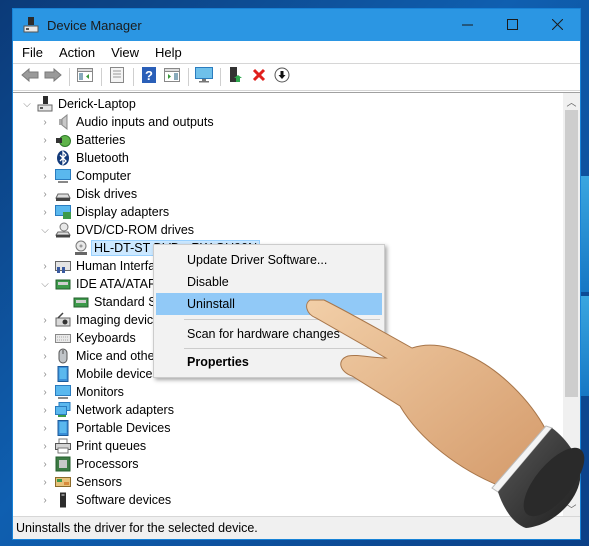 This screenshot has width=589, height=546. I want to click on tree-item-sensors: › Sensors, so click(143, 482).